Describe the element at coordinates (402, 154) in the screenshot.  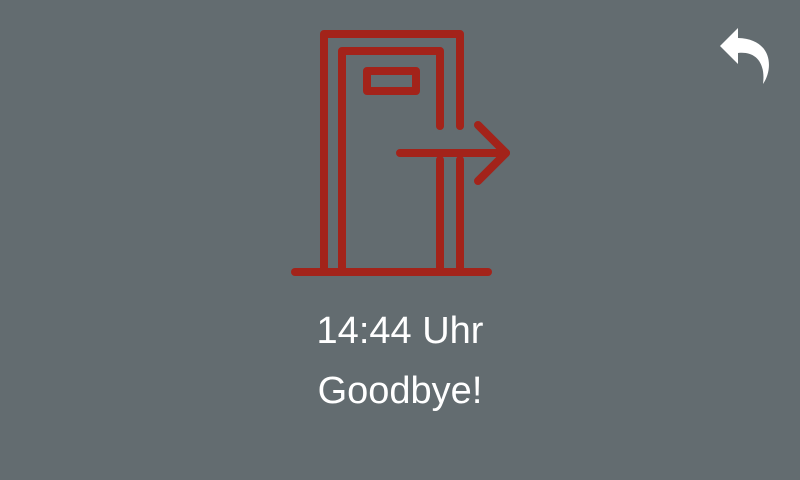
I see `exit-door-icon` at that location.